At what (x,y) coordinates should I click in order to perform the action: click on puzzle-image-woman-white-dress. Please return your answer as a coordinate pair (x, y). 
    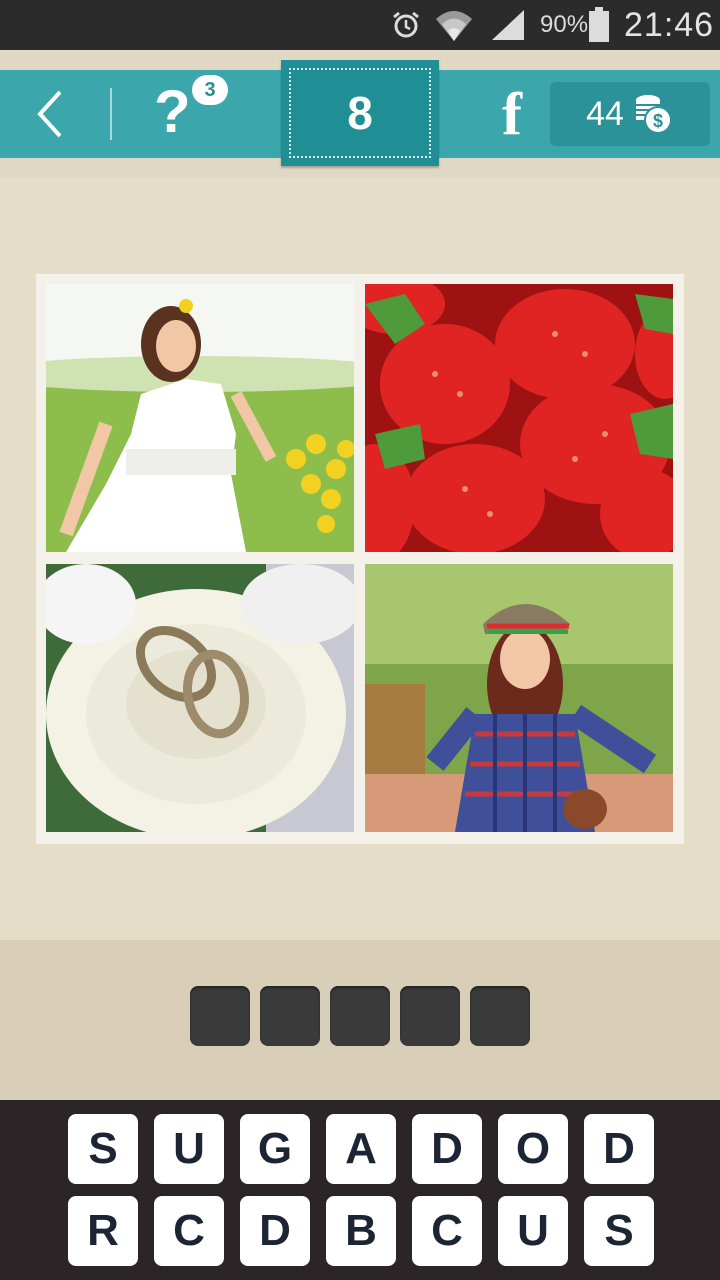
    Looking at the image, I should click on (200, 418).